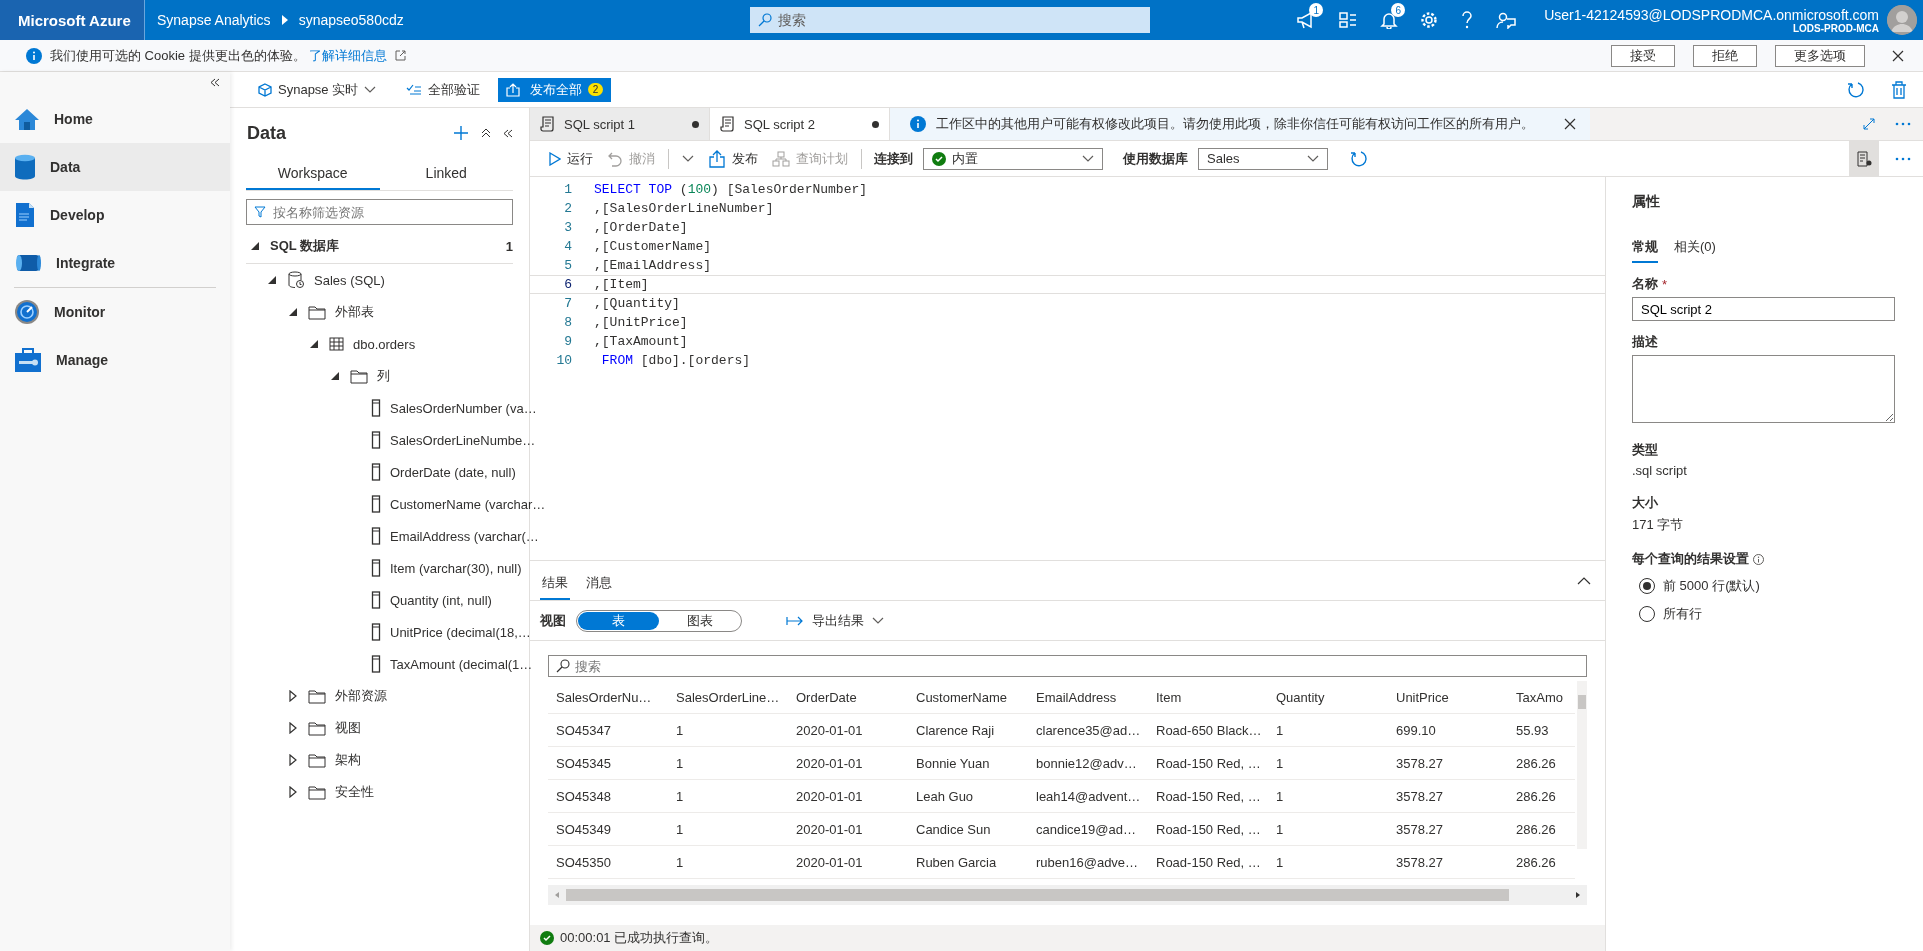 The width and height of the screenshot is (1923, 951). What do you see at coordinates (115, 119) in the screenshot?
I see `nav-item: Home` at bounding box center [115, 119].